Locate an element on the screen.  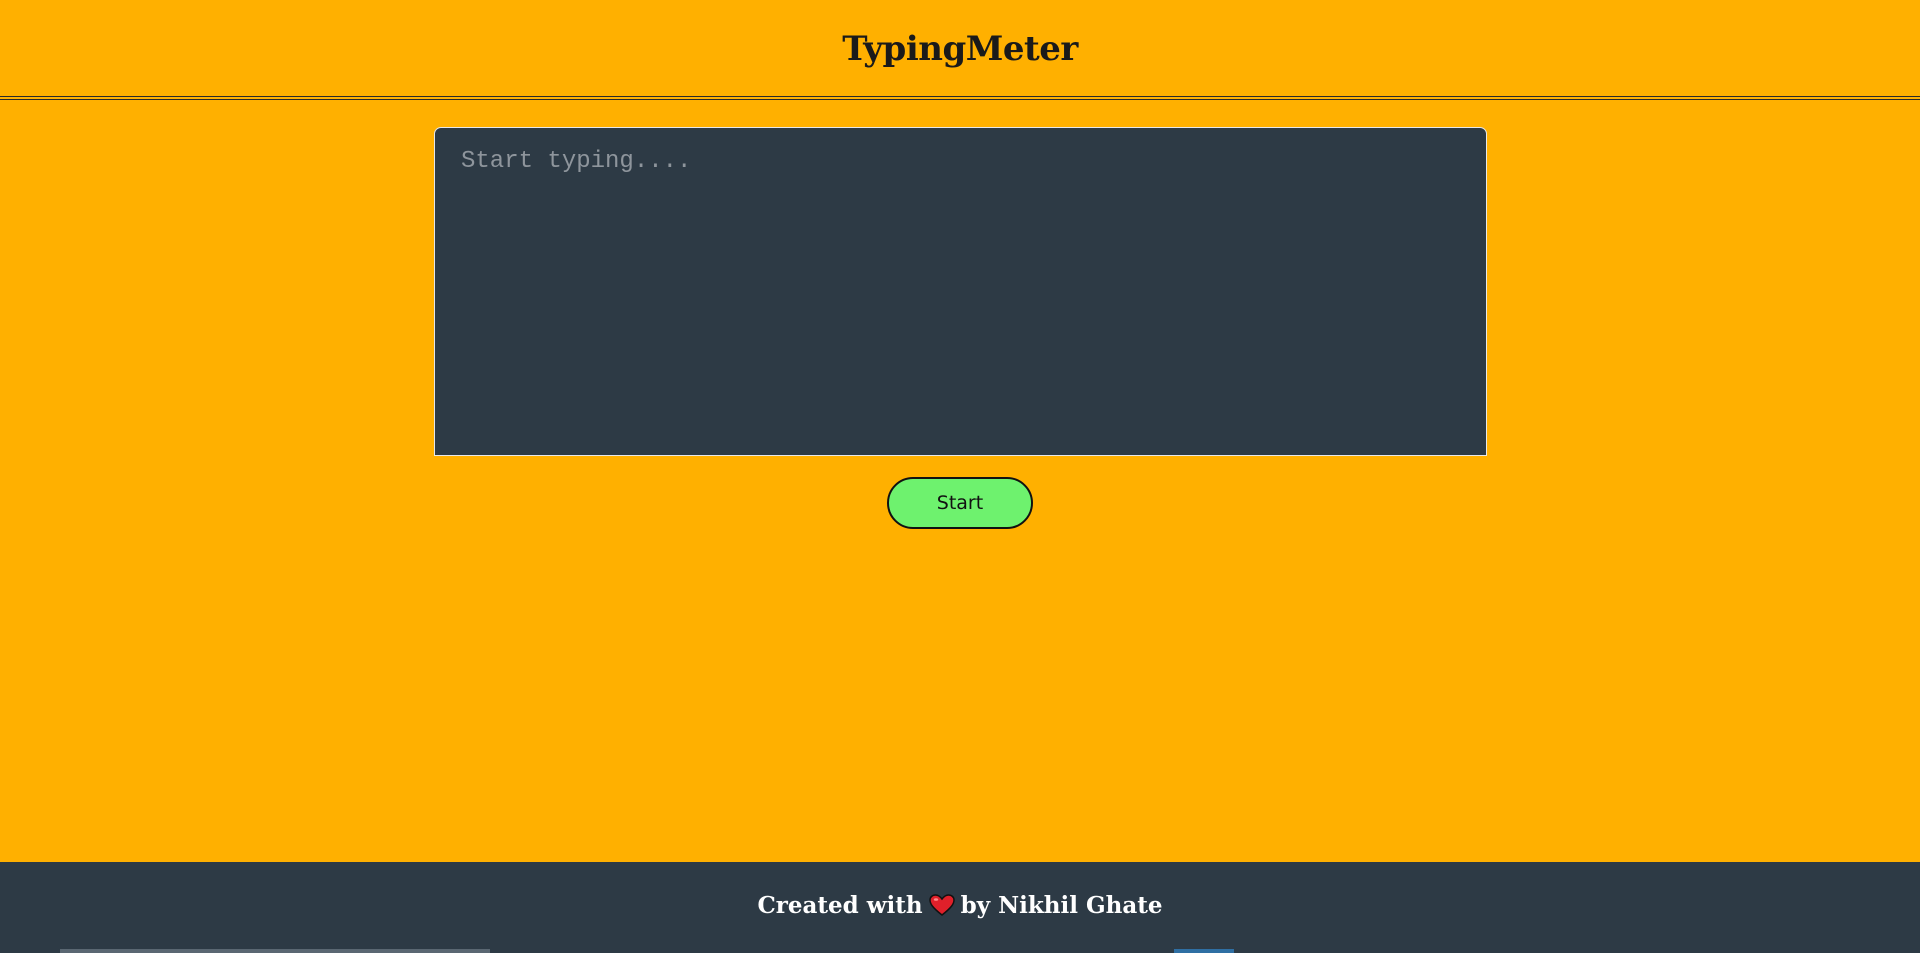
footer-suffix: by Nikhil Ghate is located at coordinates (1061, 905).